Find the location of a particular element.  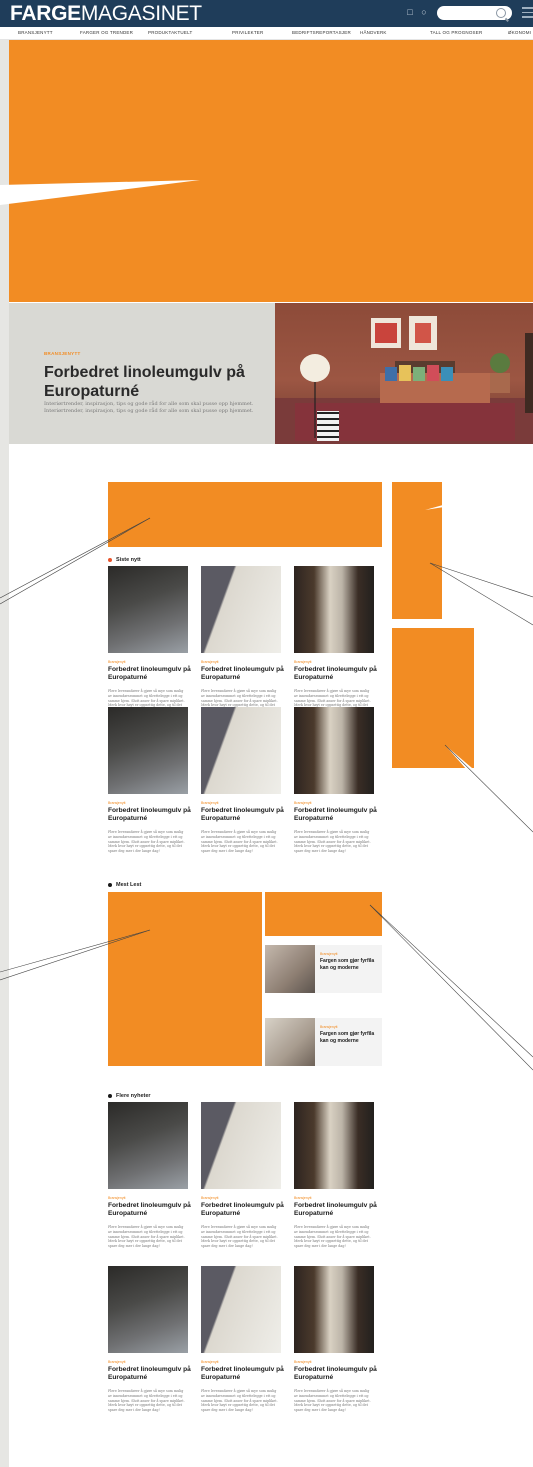

nav-item: HÅNDVERK is located at coordinates (373, 32).